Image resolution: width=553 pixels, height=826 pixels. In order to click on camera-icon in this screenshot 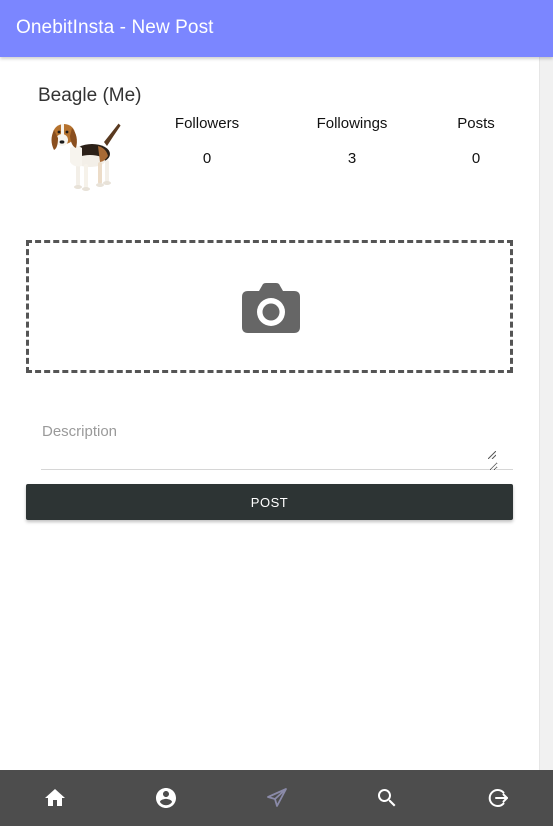, I will do `click(271, 308)`.